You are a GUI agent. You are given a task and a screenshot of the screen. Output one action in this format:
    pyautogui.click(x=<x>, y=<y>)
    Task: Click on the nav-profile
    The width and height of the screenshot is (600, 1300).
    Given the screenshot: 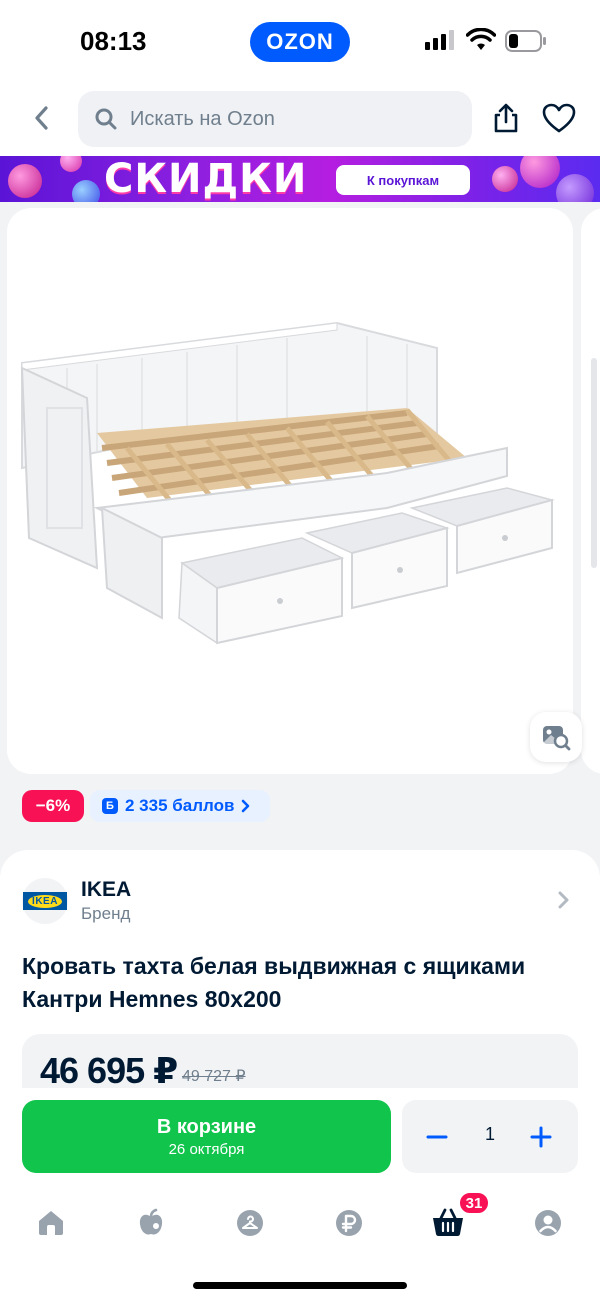 What is the action you would take?
    pyautogui.click(x=548, y=1223)
    